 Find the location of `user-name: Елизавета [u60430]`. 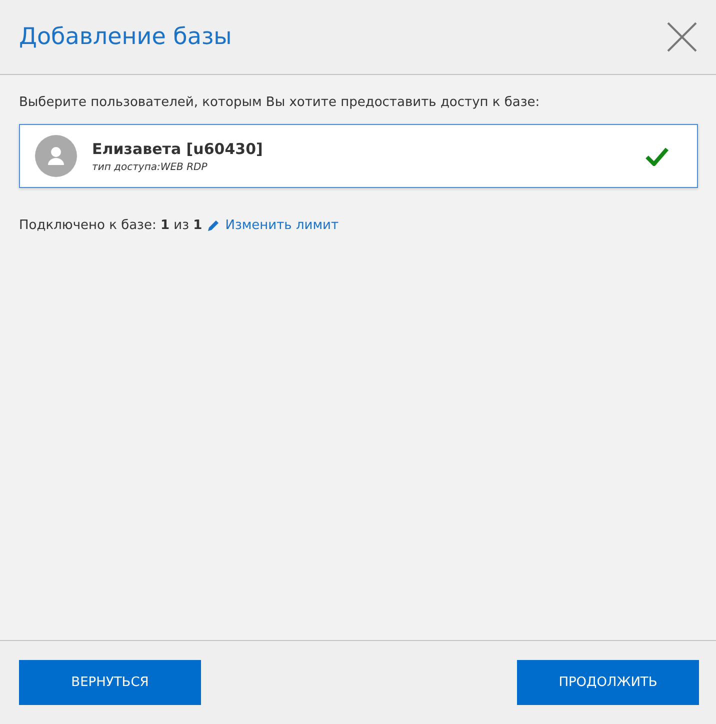

user-name: Елизавета [u60430] is located at coordinates (178, 149).